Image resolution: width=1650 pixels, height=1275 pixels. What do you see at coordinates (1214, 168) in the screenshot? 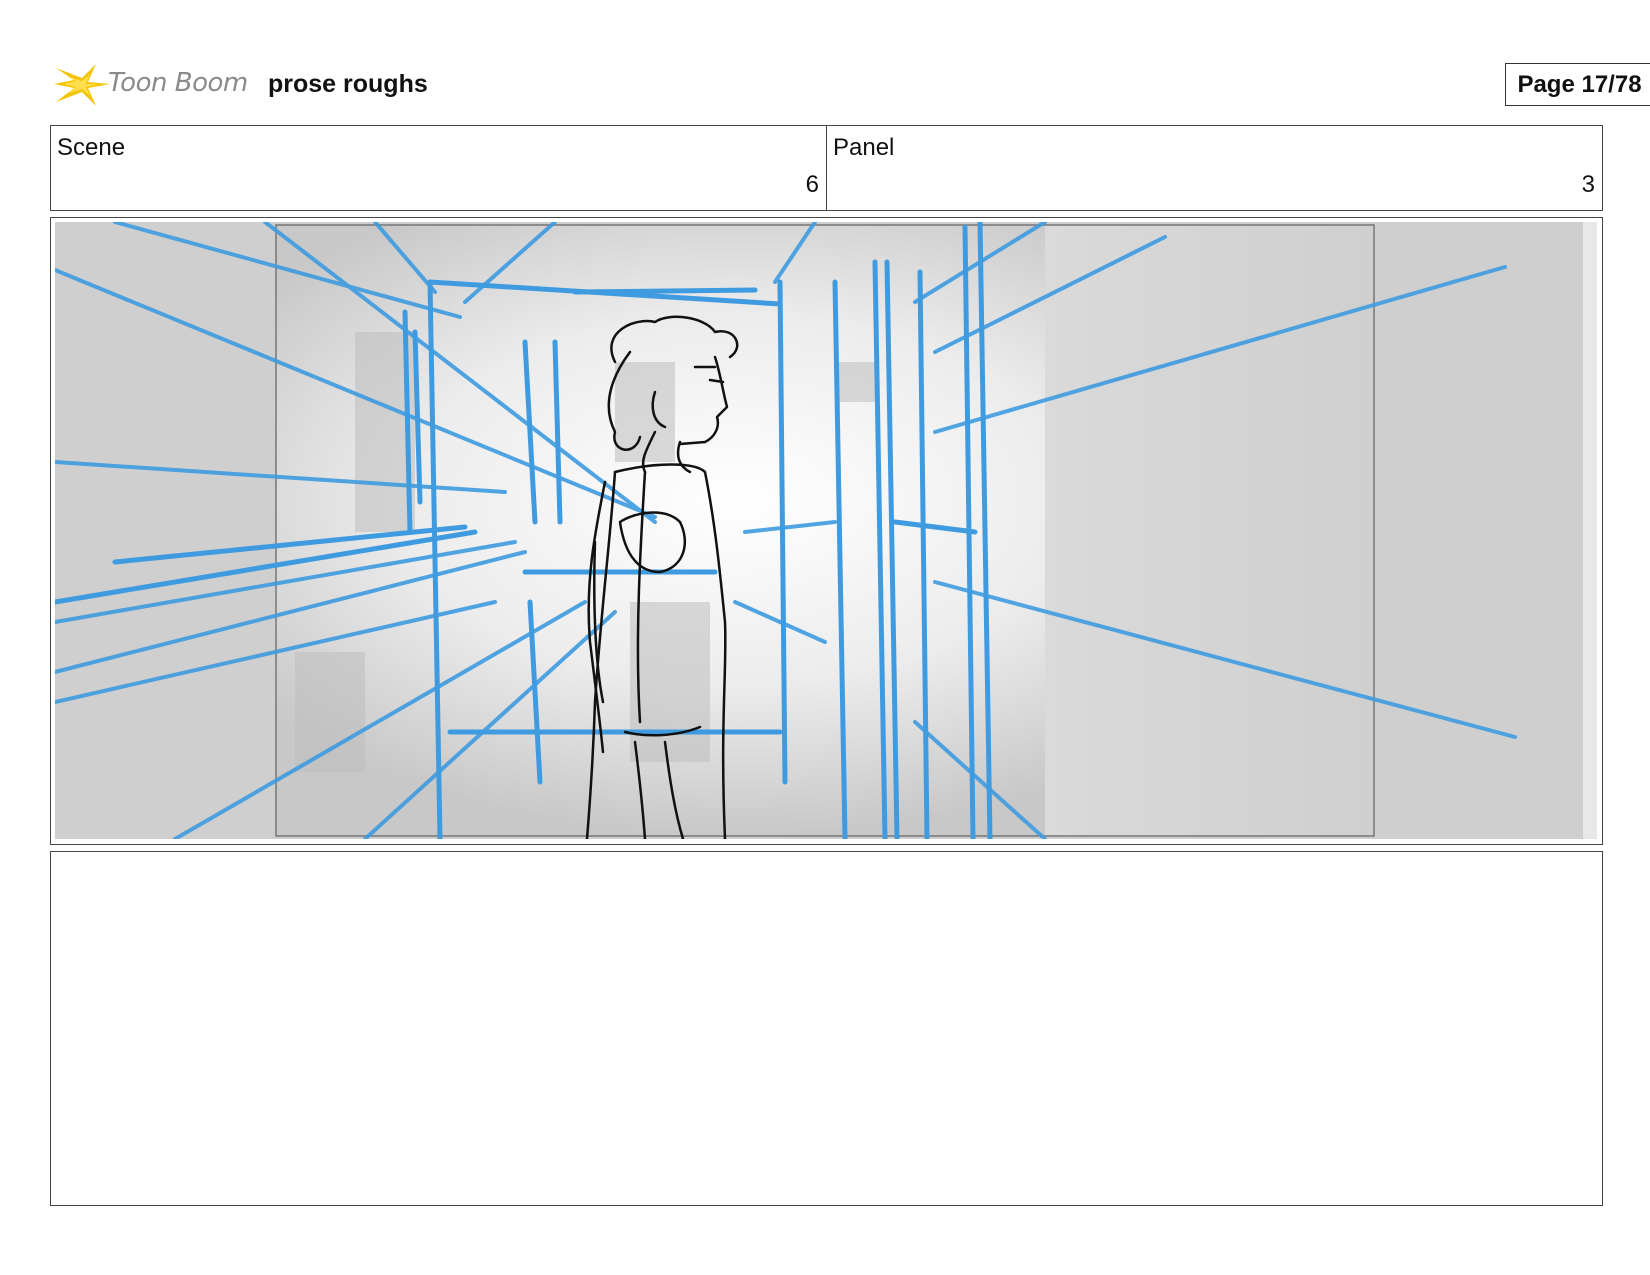
I see `panel-cell: Panel 3` at bounding box center [1214, 168].